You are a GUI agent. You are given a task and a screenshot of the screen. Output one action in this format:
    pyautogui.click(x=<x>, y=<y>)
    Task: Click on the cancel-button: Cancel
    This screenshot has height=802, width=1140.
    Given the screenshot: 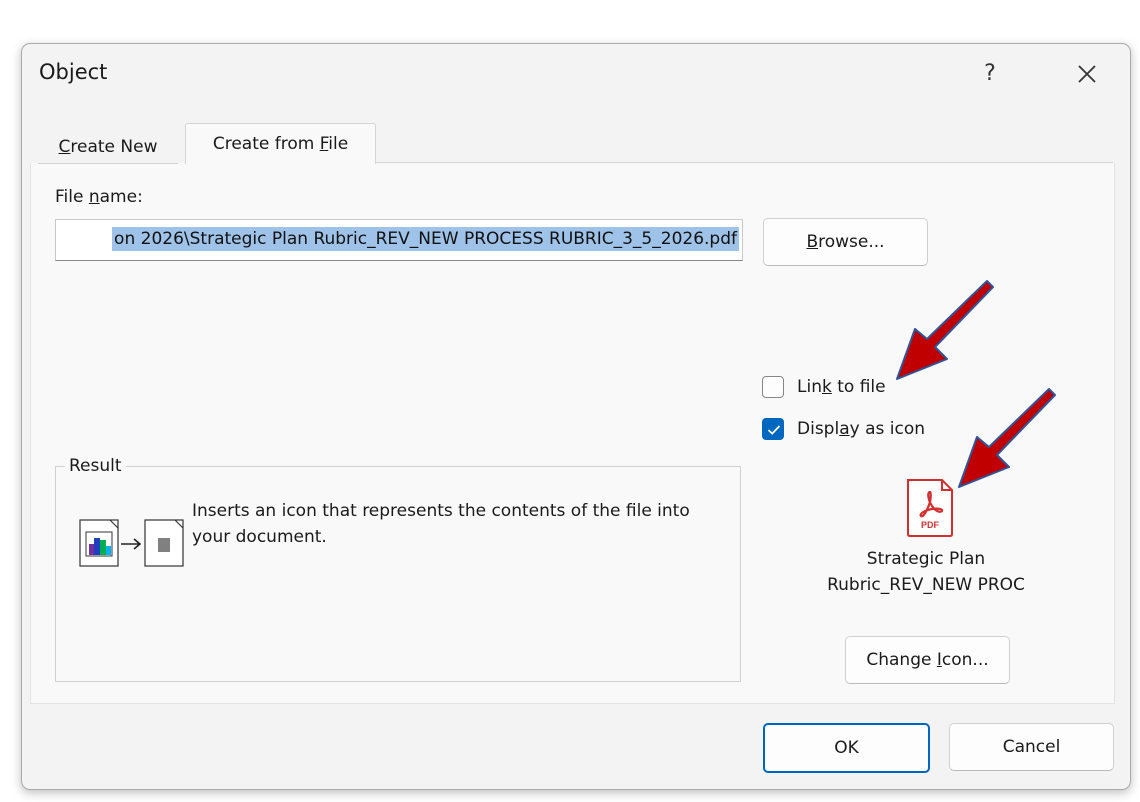 What is the action you would take?
    pyautogui.click(x=1031, y=747)
    